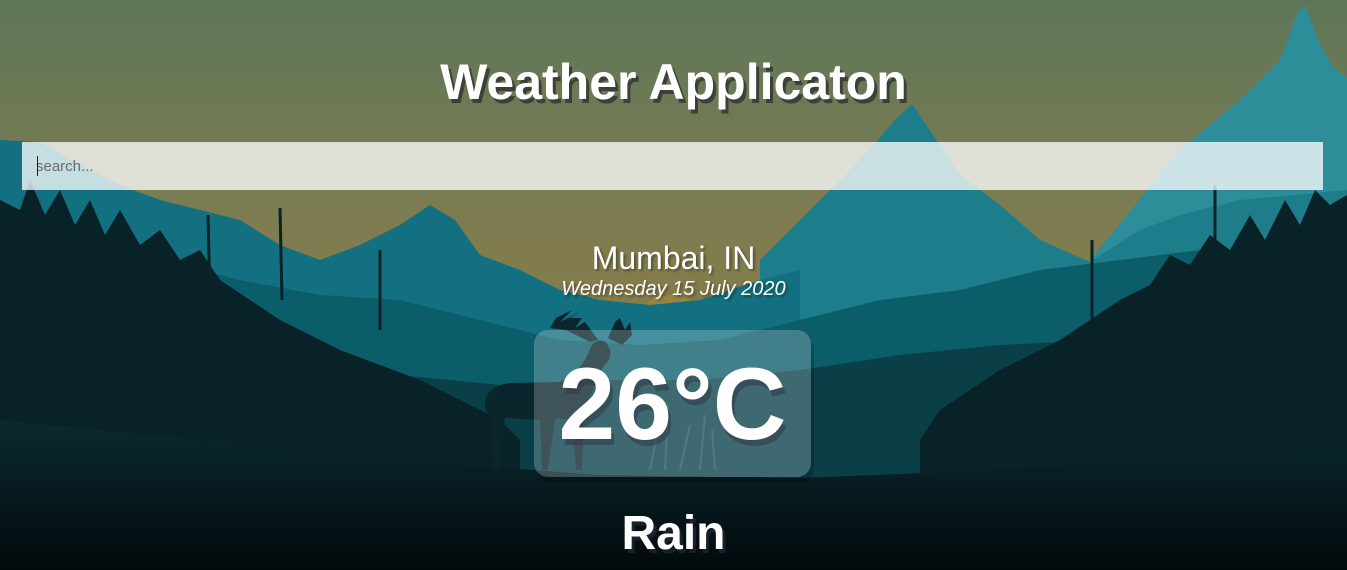  Describe the element at coordinates (673, 289) in the screenshot. I see `date-label: Wednesday 15 July 2020` at that location.